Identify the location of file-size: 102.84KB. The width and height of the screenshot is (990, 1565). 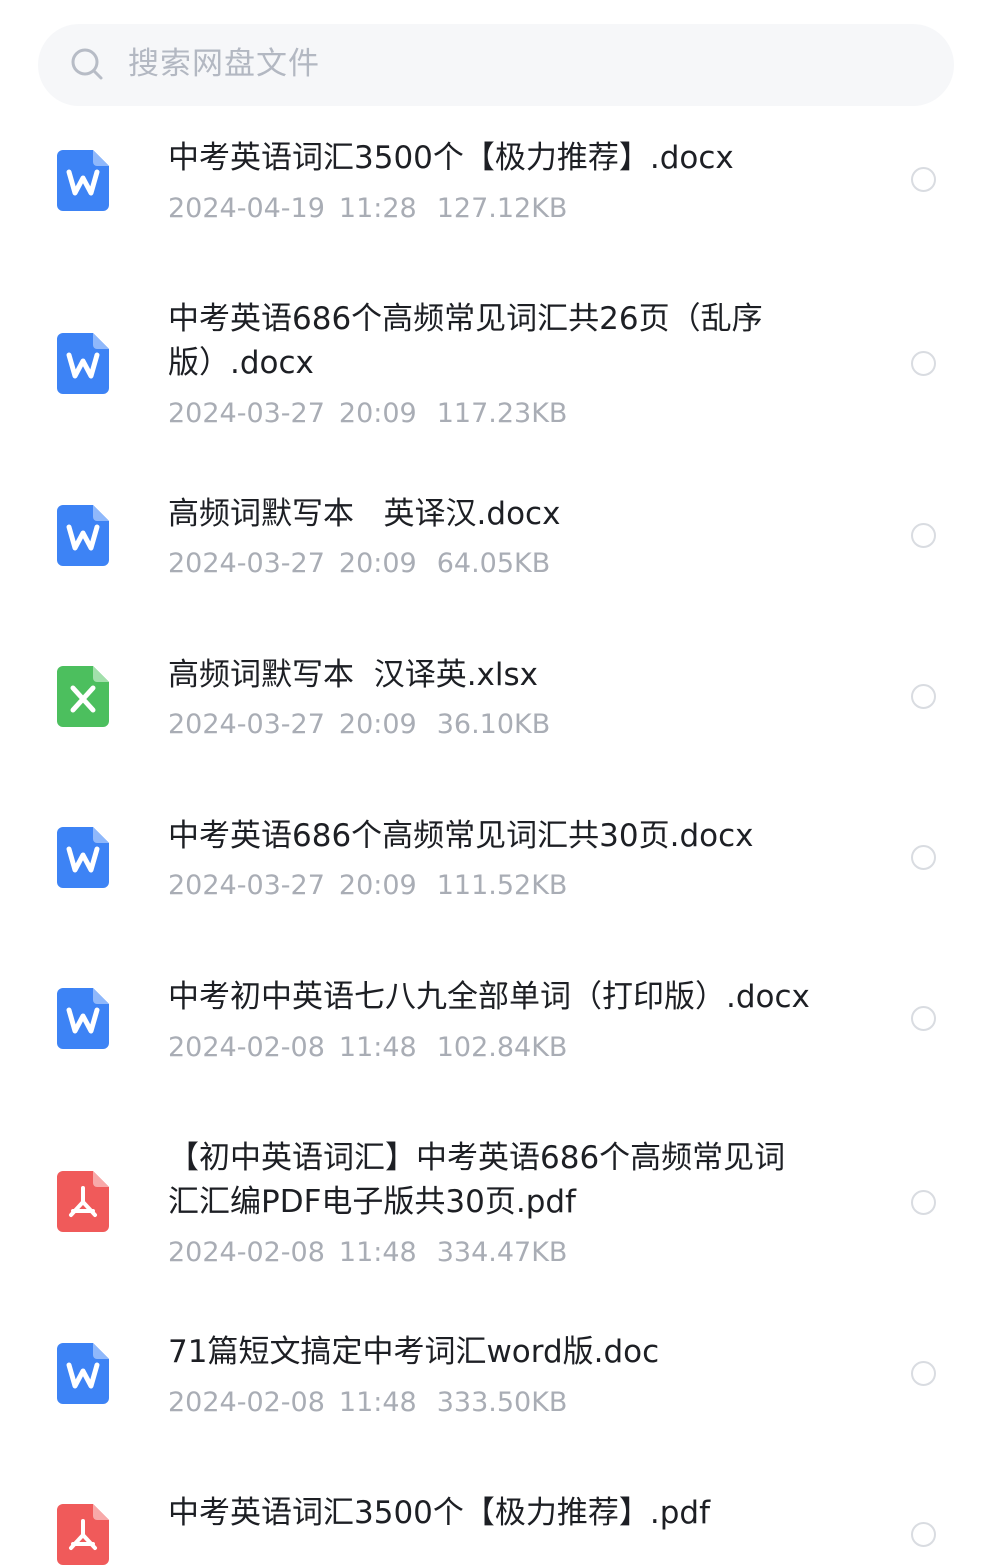
(502, 1047).